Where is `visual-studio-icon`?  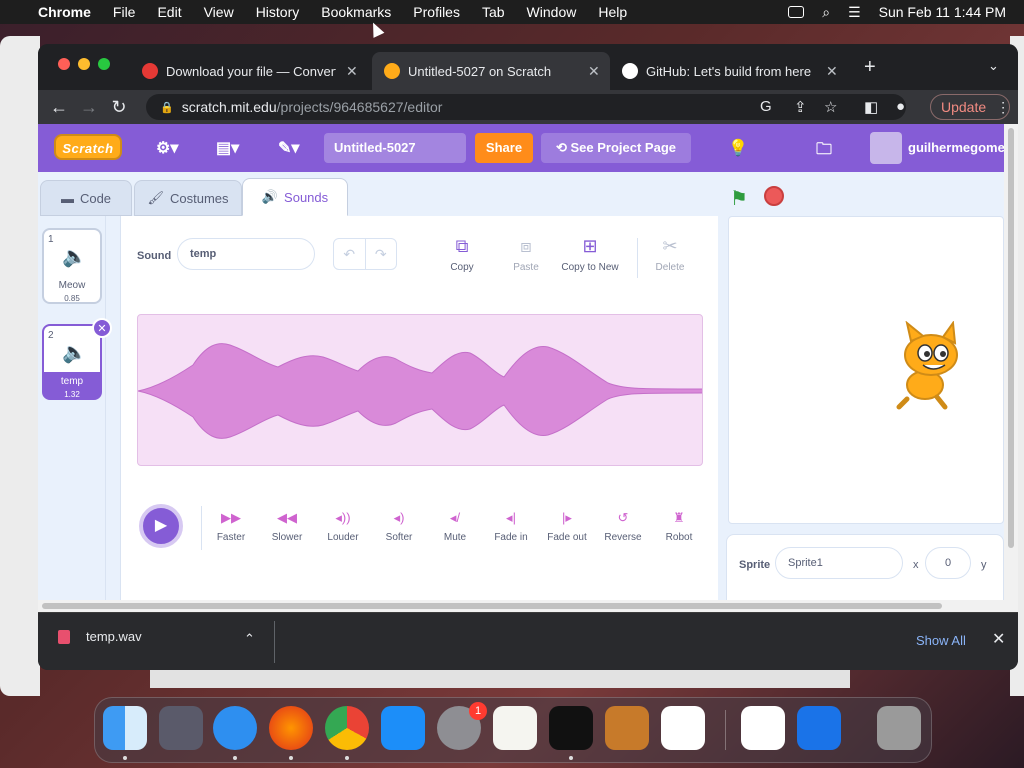 visual-studio-icon is located at coordinates (763, 728).